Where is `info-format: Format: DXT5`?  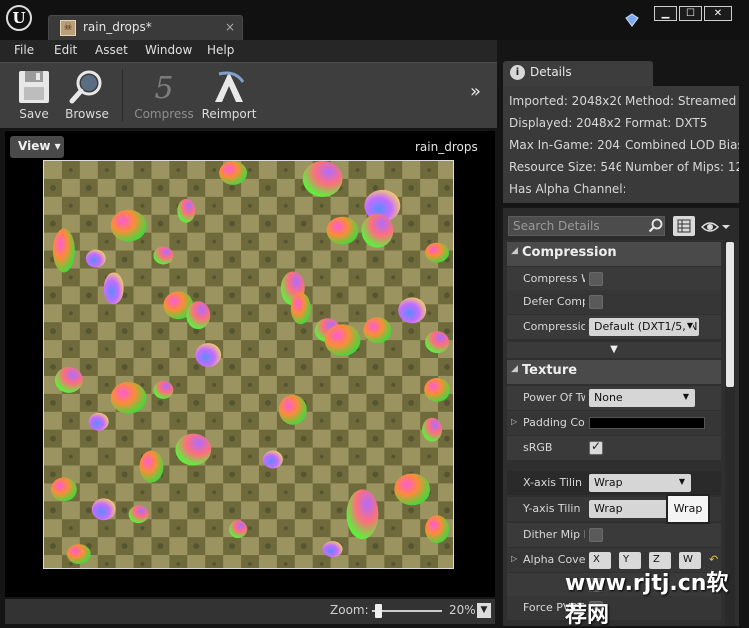
info-format: Format: DXT5 is located at coordinates (666, 123).